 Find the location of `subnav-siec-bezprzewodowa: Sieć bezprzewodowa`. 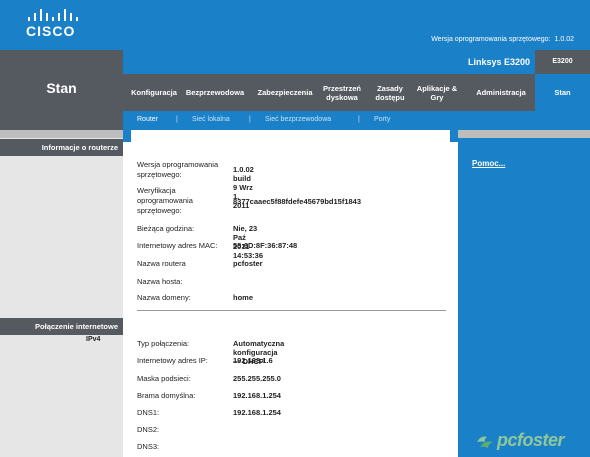

subnav-siec-bezprzewodowa: Sieć bezprzewodowa is located at coordinates (298, 119).